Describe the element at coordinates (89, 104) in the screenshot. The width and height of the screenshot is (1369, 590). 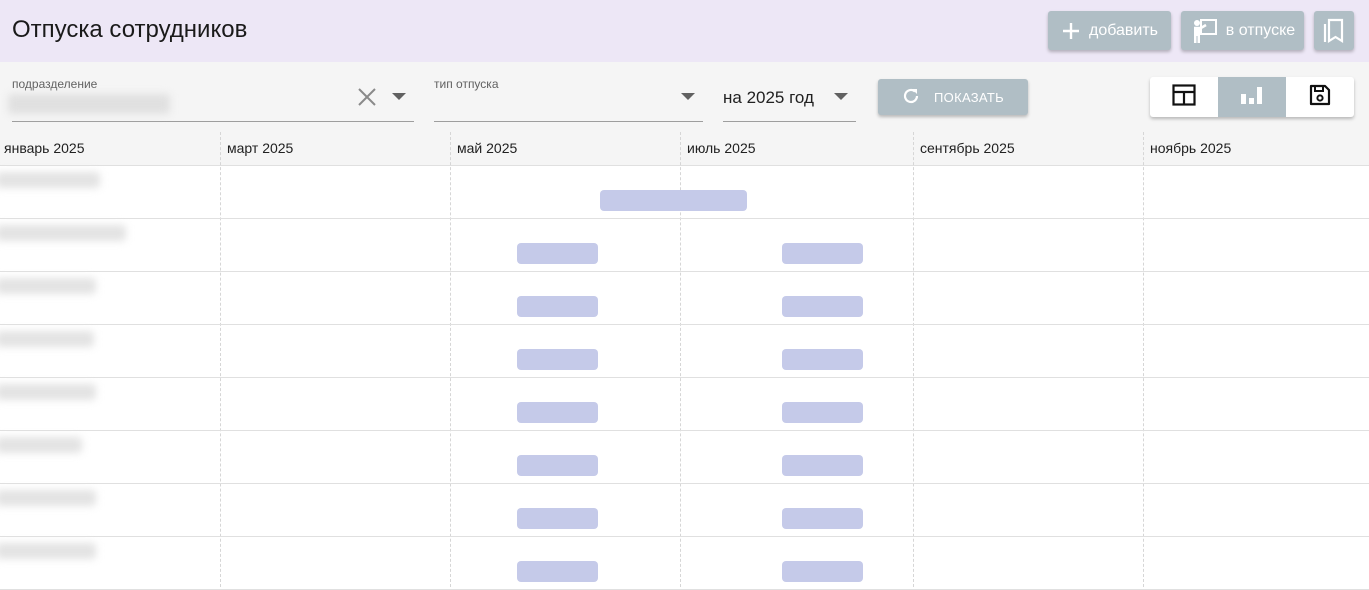
I see `department-value` at that location.